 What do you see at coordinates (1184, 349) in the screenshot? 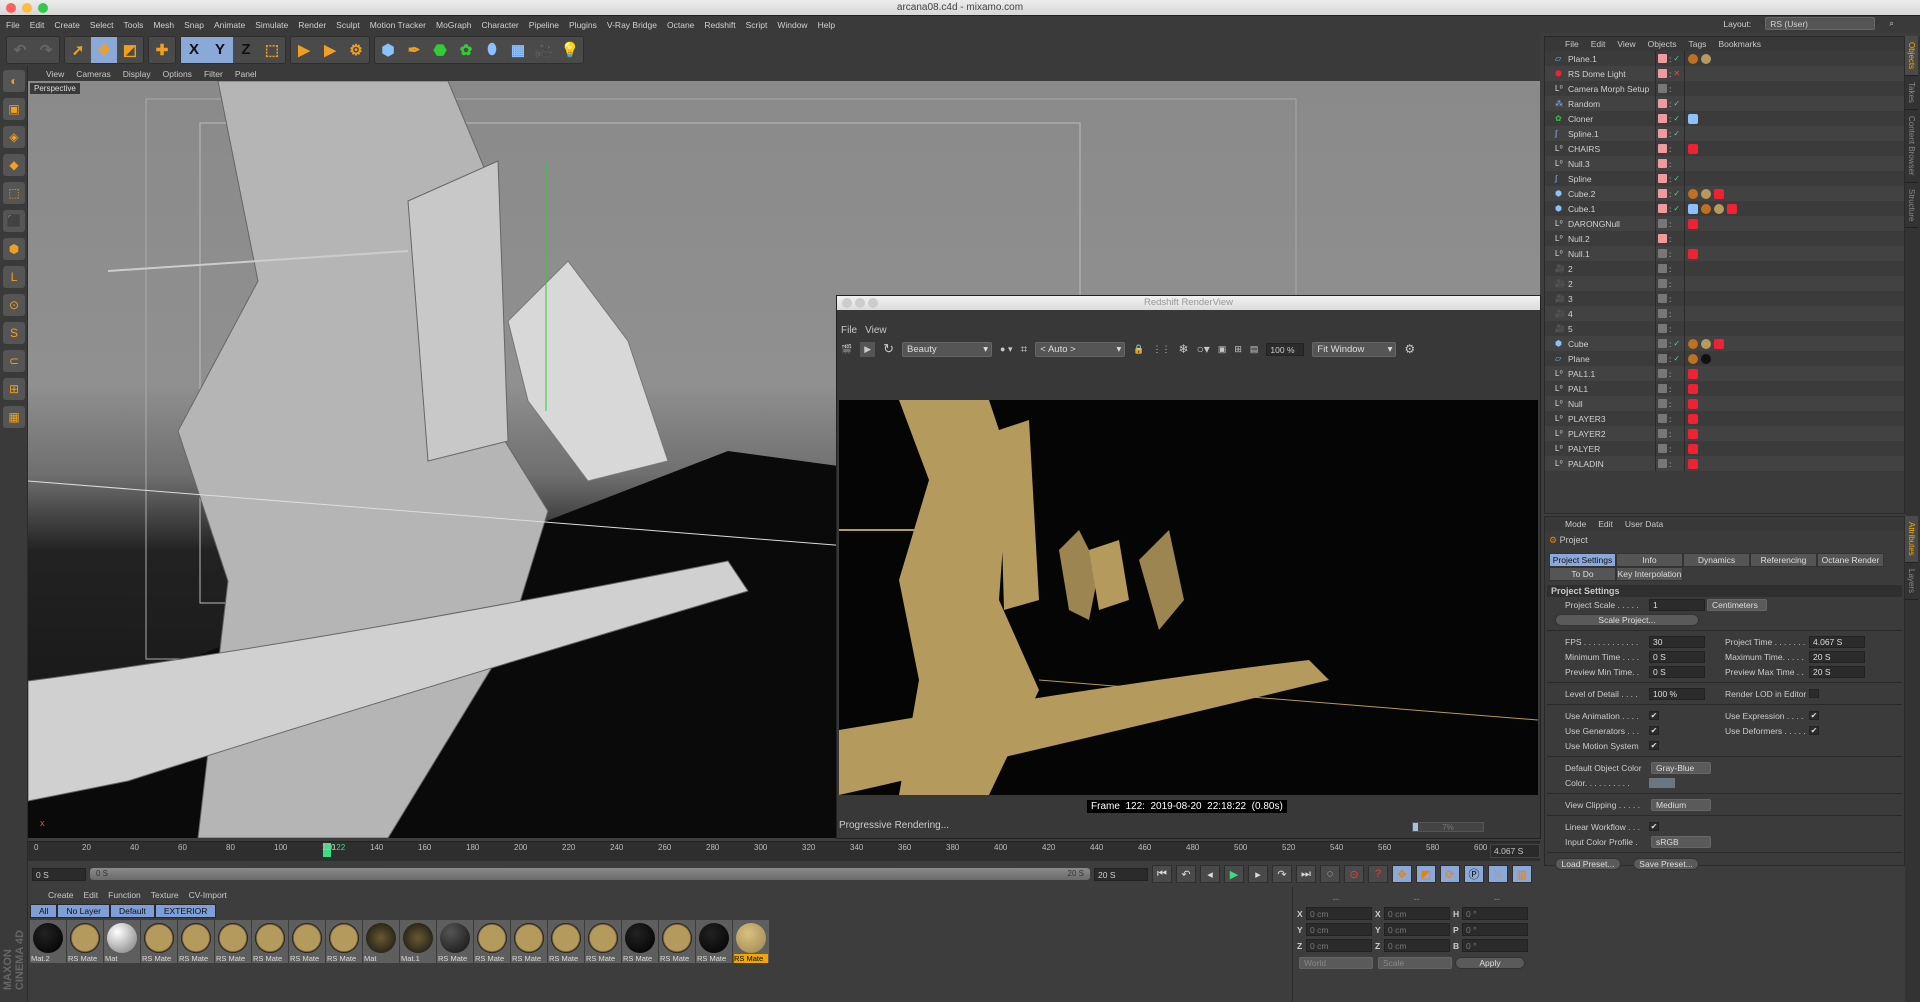
I see `snowflake-icon: ❄` at bounding box center [1184, 349].